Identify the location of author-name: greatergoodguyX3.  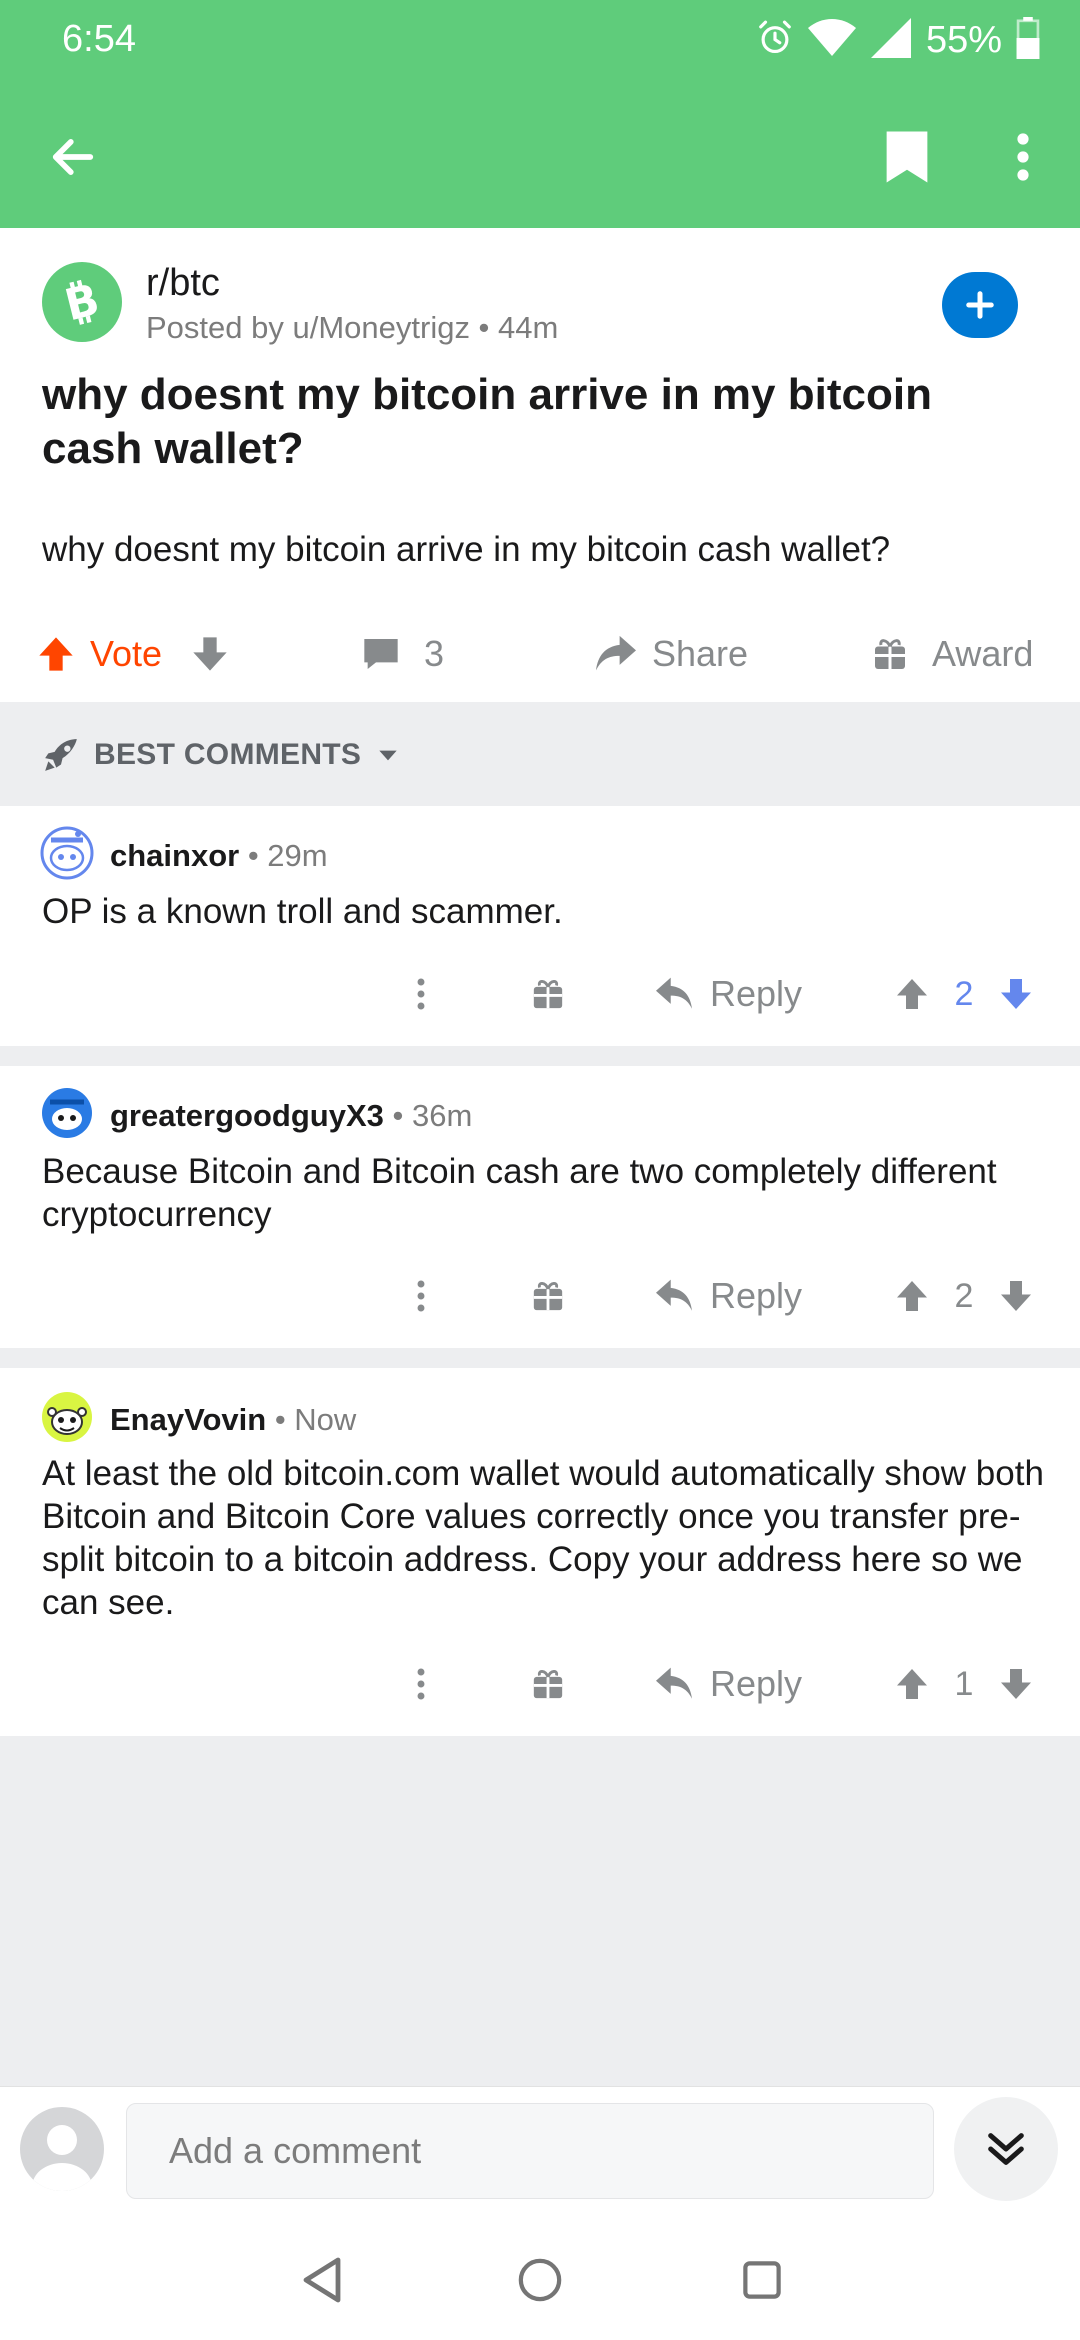
(247, 1115).